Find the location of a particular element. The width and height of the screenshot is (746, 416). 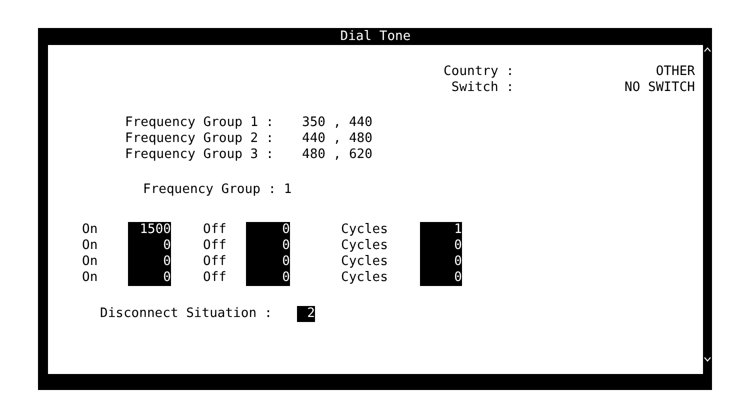

scroll-up-icon is located at coordinates (707, 49).